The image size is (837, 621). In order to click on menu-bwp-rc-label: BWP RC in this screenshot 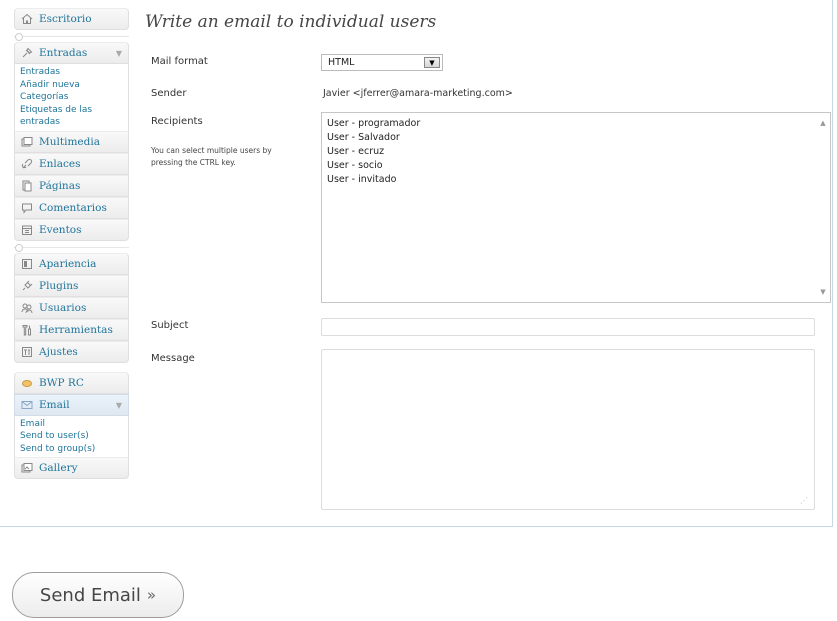, I will do `click(61, 382)`.